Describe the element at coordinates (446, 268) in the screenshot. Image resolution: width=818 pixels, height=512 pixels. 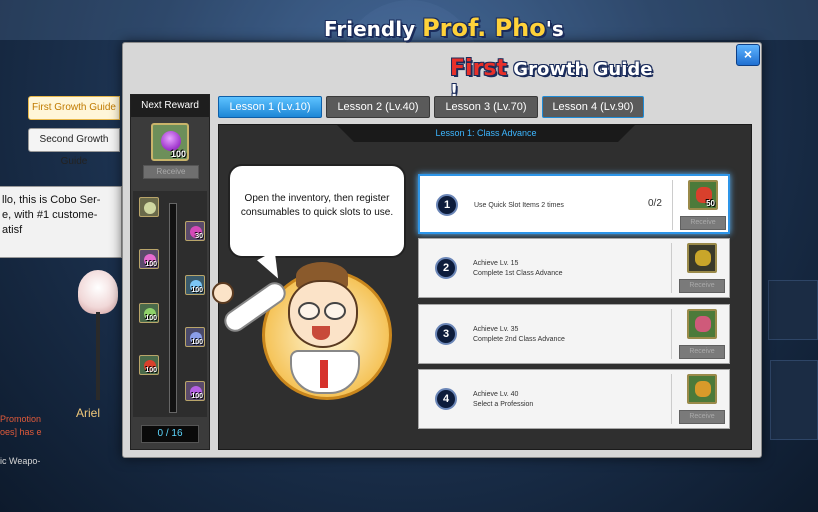
I see `quest-number: 2` at that location.